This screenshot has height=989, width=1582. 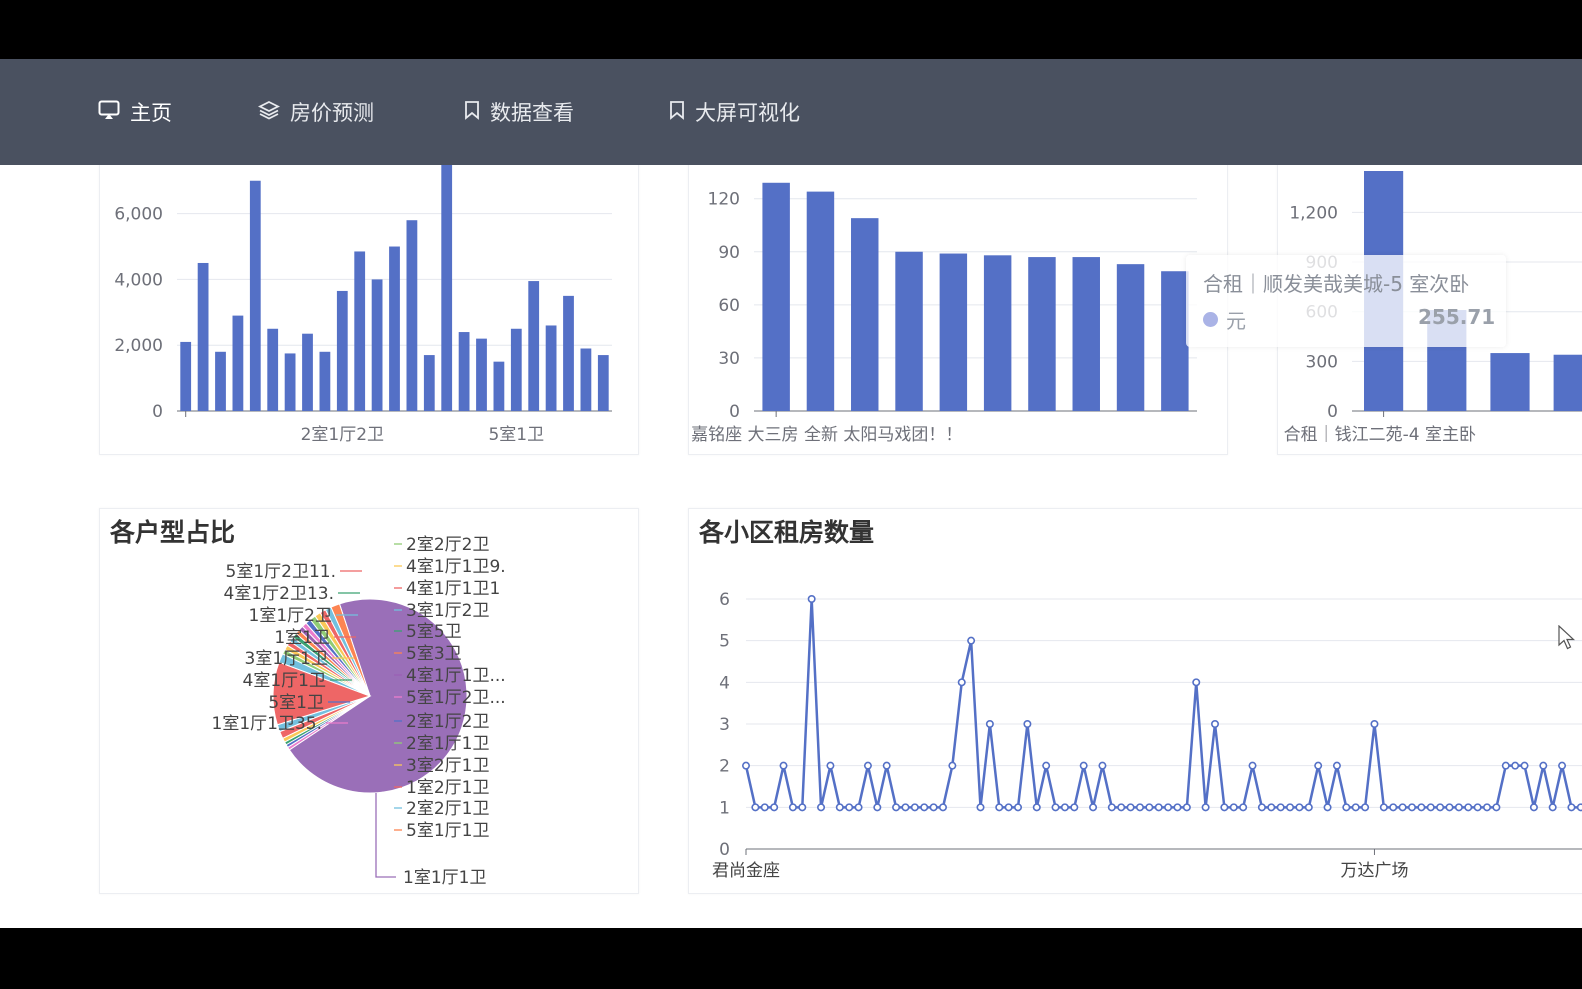 I want to click on pie-label: 4室1厅2卫13., so click(x=279, y=594).